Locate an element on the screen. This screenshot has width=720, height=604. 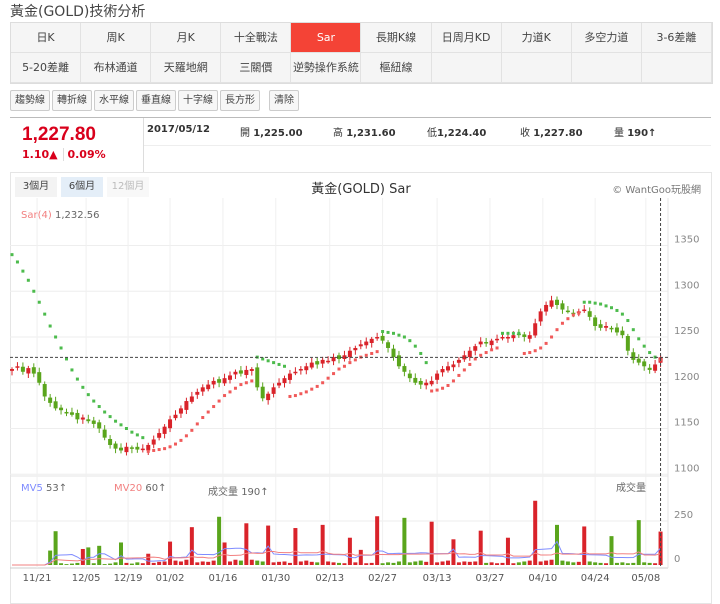
x-tick-label: 01/02 is located at coordinates (170, 578).